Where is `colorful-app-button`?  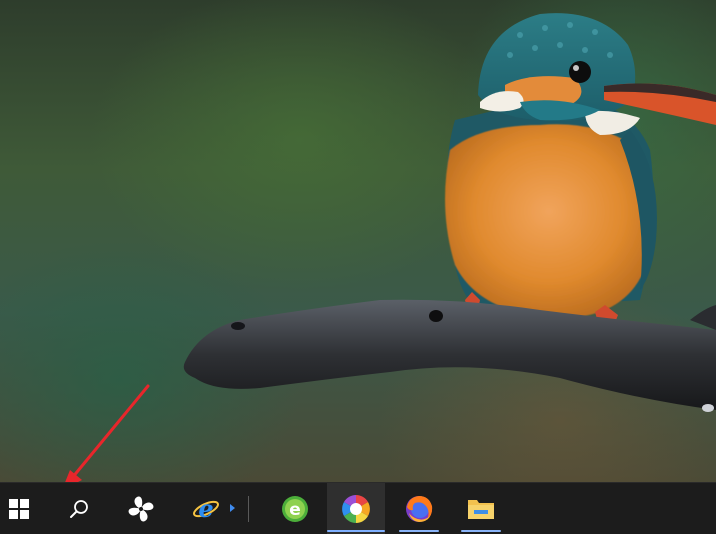
colorful-app-button is located at coordinates (356, 508).